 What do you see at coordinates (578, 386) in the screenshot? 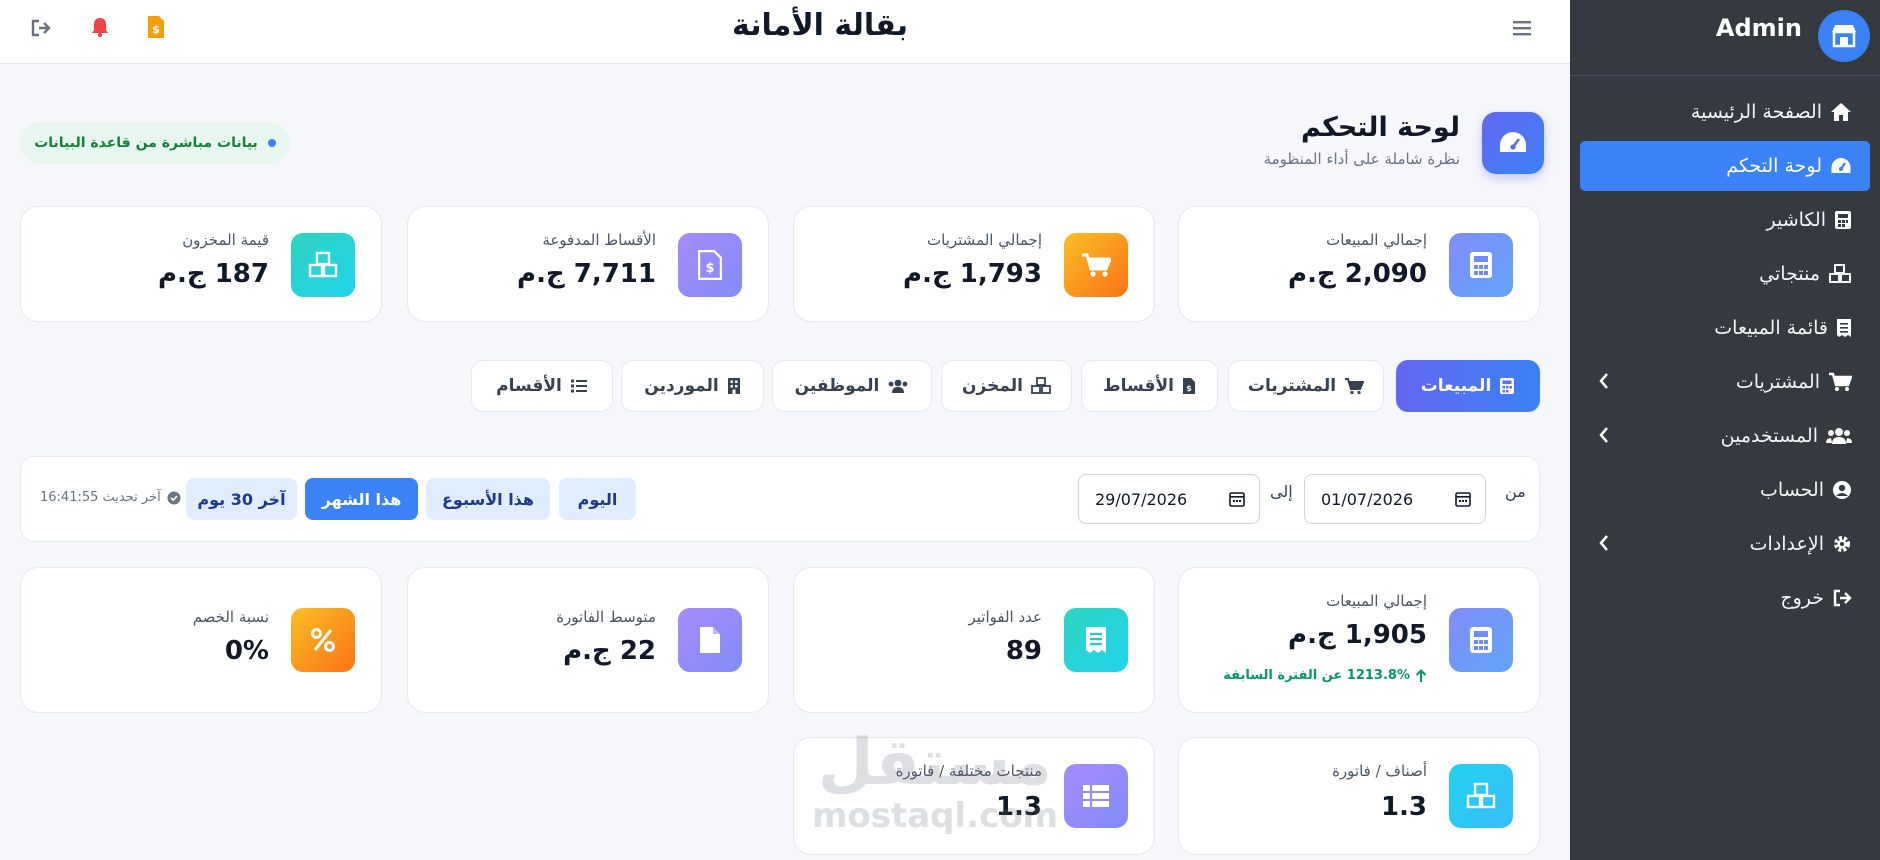
I see `list-icon` at bounding box center [578, 386].